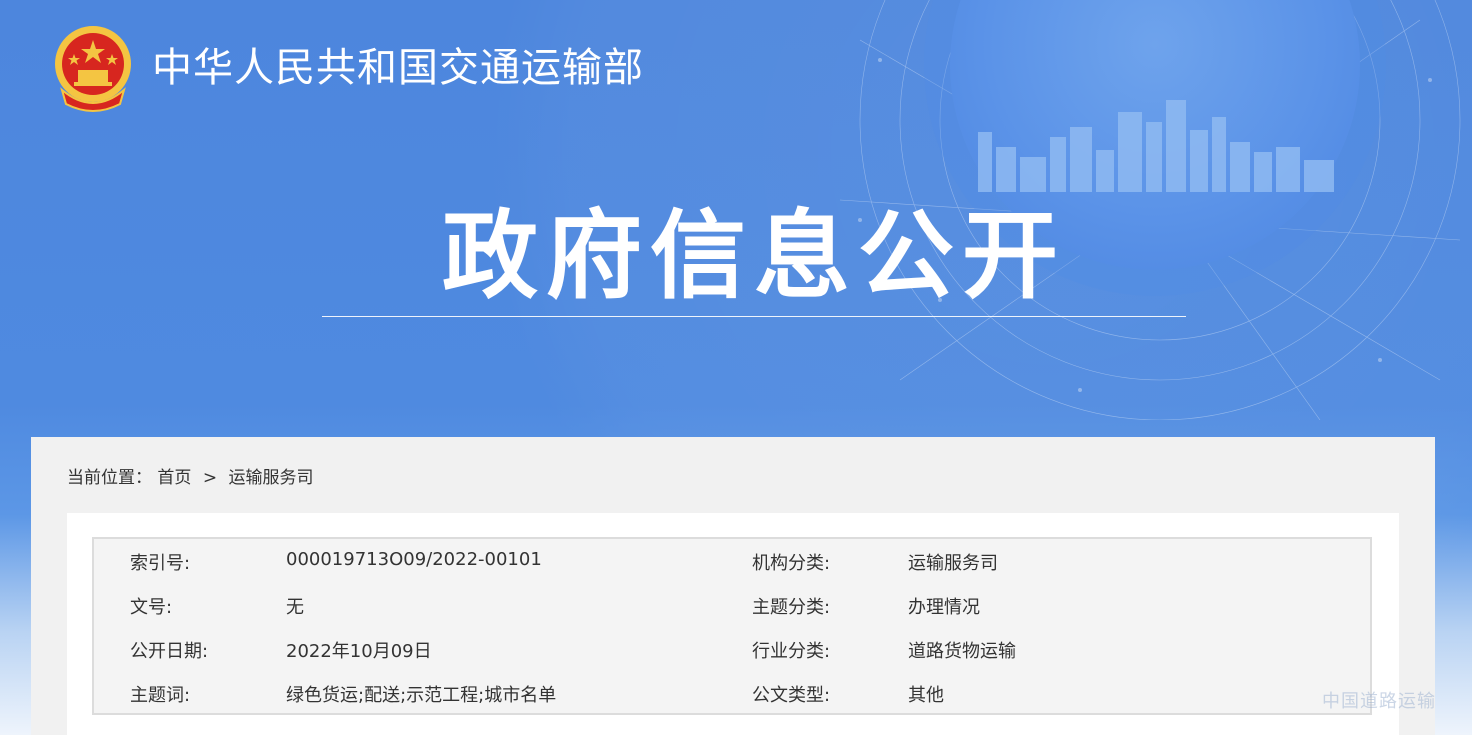  What do you see at coordinates (160, 563) in the screenshot?
I see `index-number-label: 索引号:` at bounding box center [160, 563].